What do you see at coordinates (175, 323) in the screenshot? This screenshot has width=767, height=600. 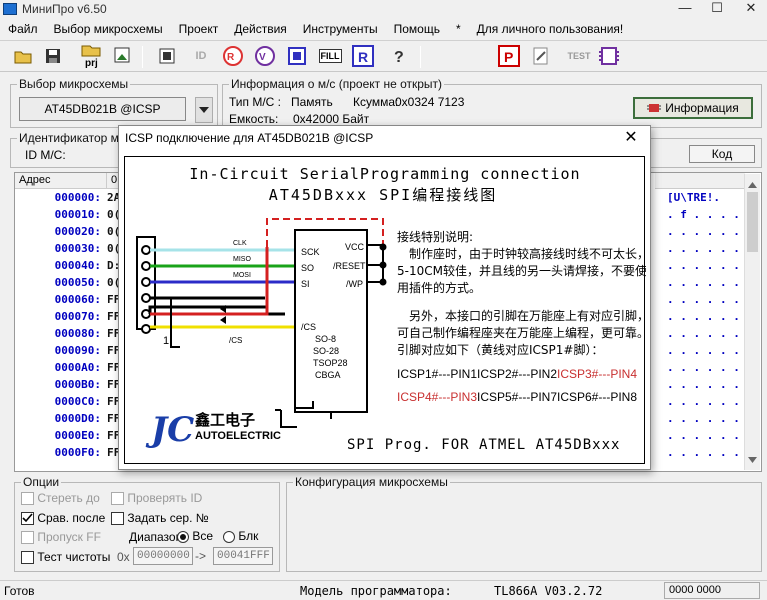 I see `gnd-lead` at bounding box center [175, 323].